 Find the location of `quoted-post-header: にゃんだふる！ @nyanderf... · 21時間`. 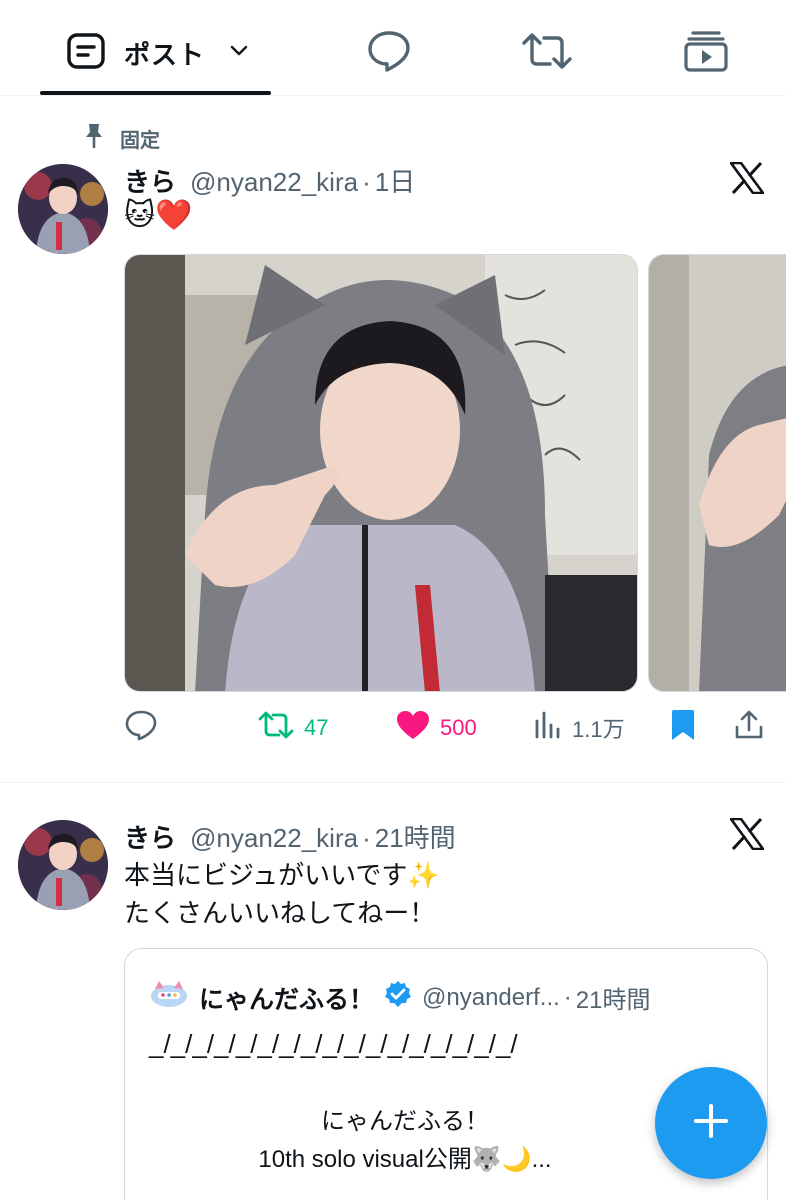

quoted-post-header: にゃんだふる！ @nyanderf... · 21時間 is located at coordinates (399, 997).